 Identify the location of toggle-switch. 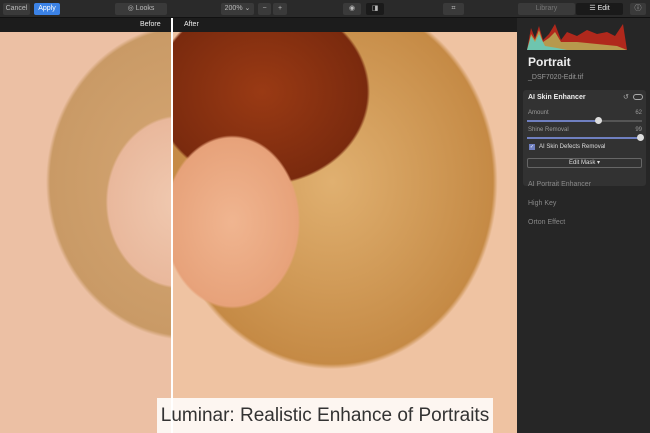
(638, 97).